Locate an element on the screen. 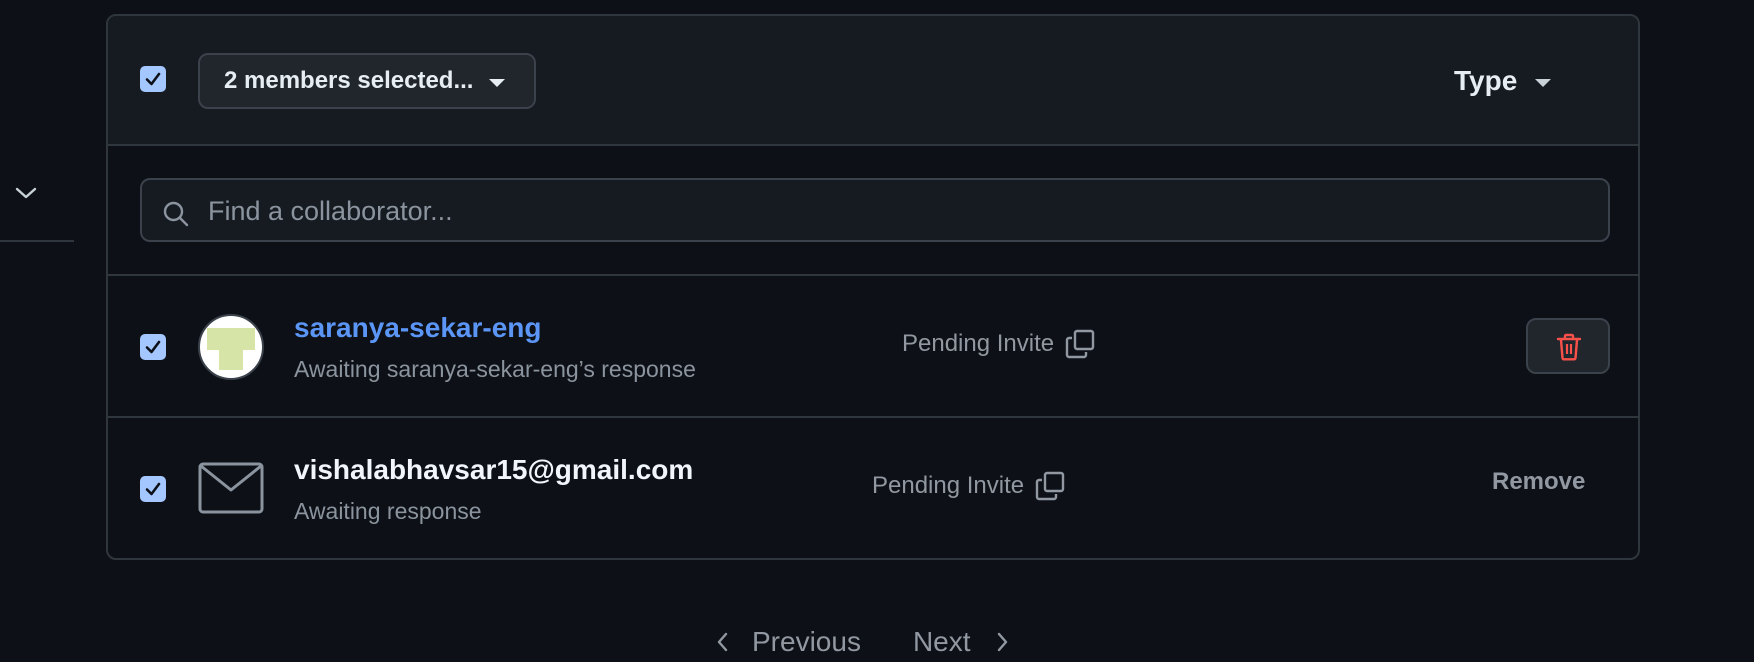  search-box is located at coordinates (875, 210).